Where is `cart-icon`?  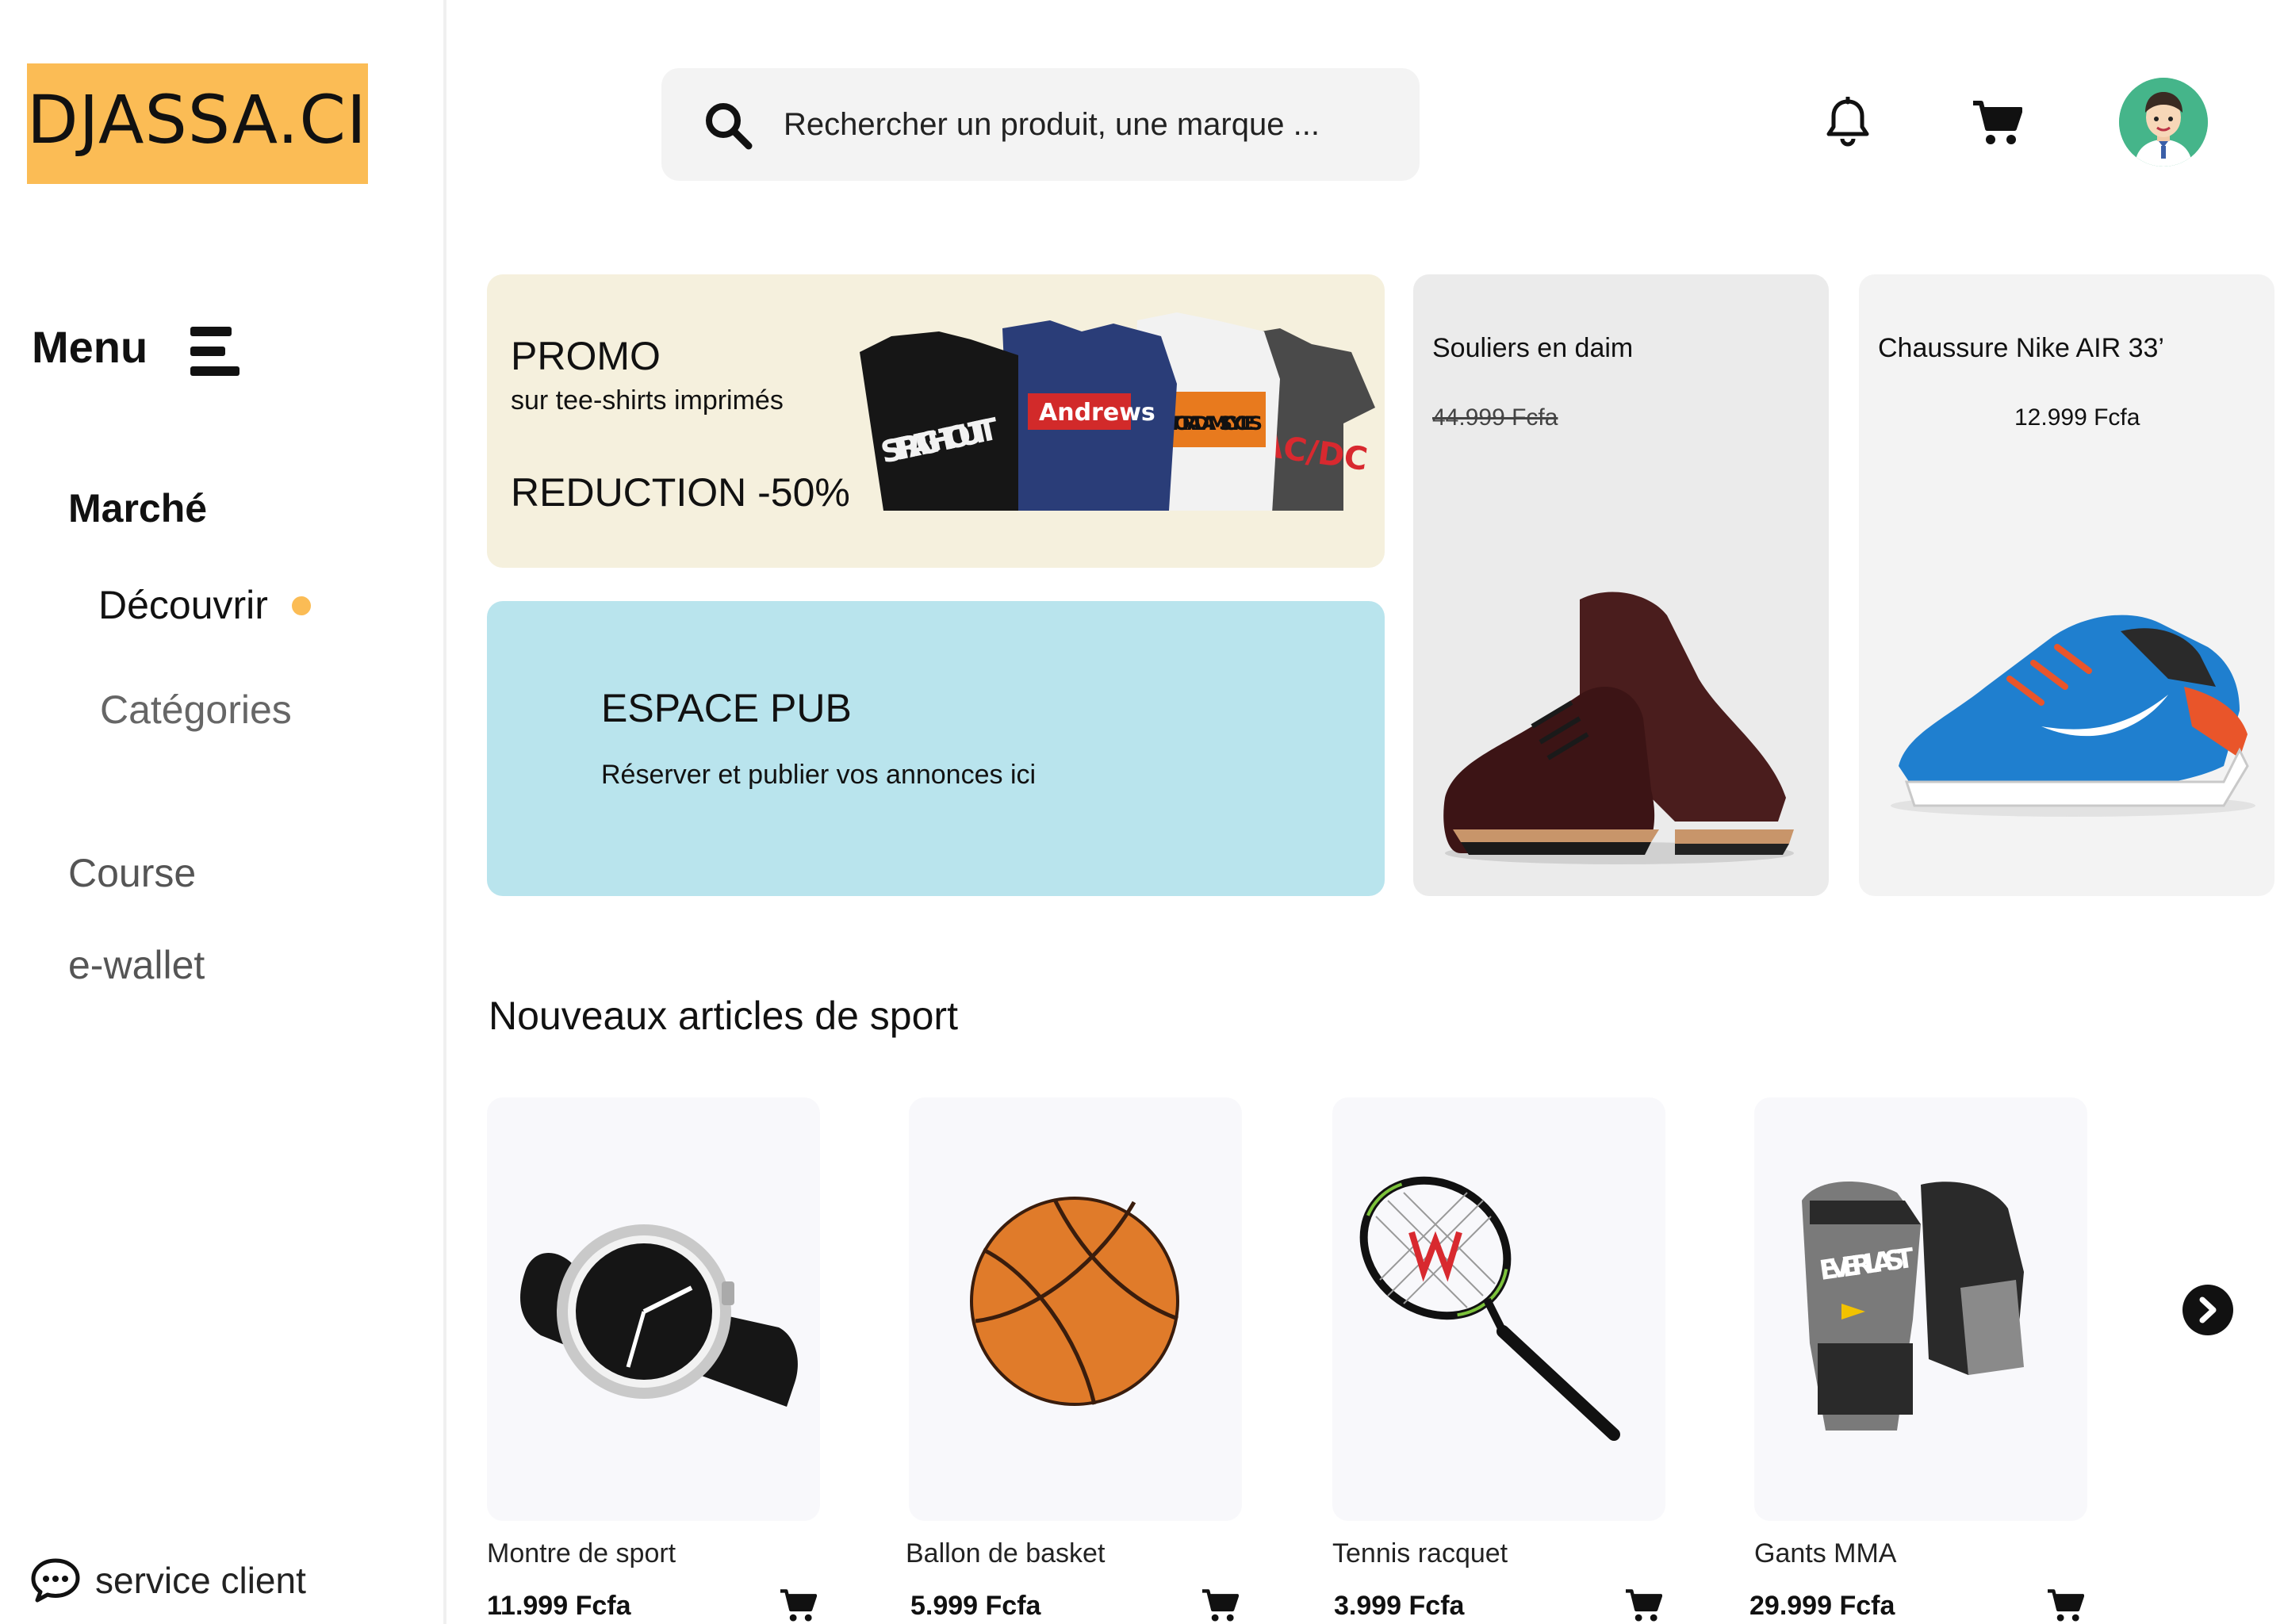
cart-icon is located at coordinates (1997, 122).